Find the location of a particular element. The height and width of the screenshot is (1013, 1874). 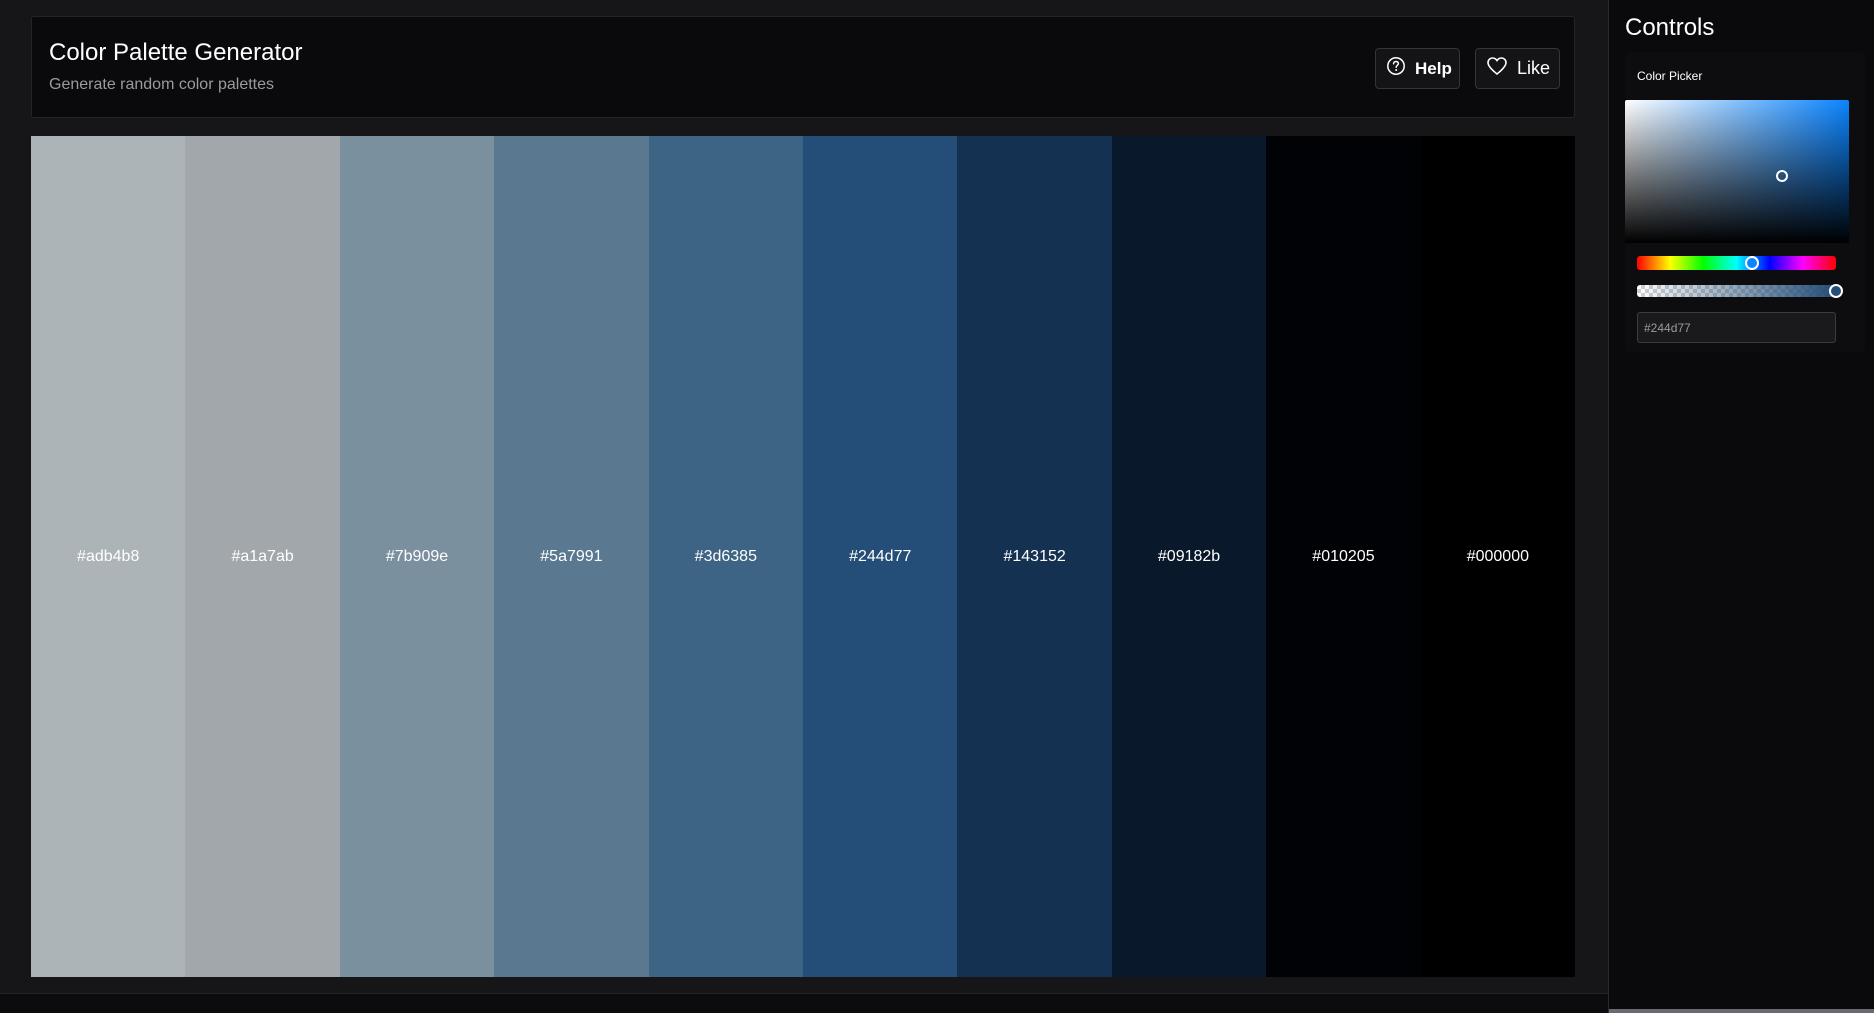

color-picker-panel: Color Picker is located at coordinates (1745, 202).